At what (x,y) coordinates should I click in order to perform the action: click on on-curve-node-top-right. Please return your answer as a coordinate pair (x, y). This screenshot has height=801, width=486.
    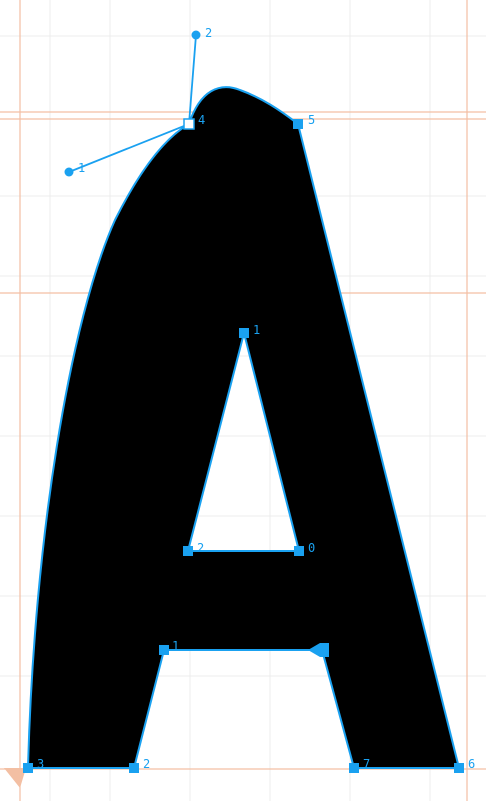
    Looking at the image, I should click on (298, 124).